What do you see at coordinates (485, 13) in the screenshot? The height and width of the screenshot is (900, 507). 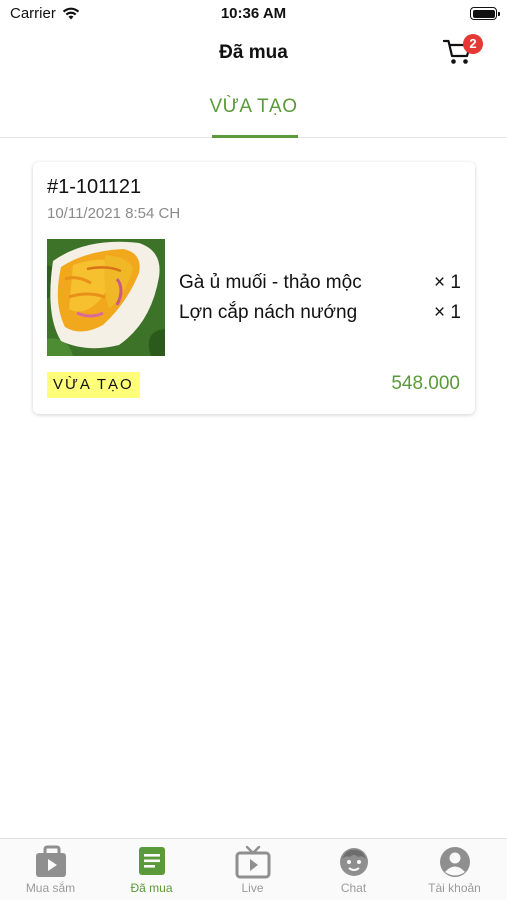 I see `battery-icon` at bounding box center [485, 13].